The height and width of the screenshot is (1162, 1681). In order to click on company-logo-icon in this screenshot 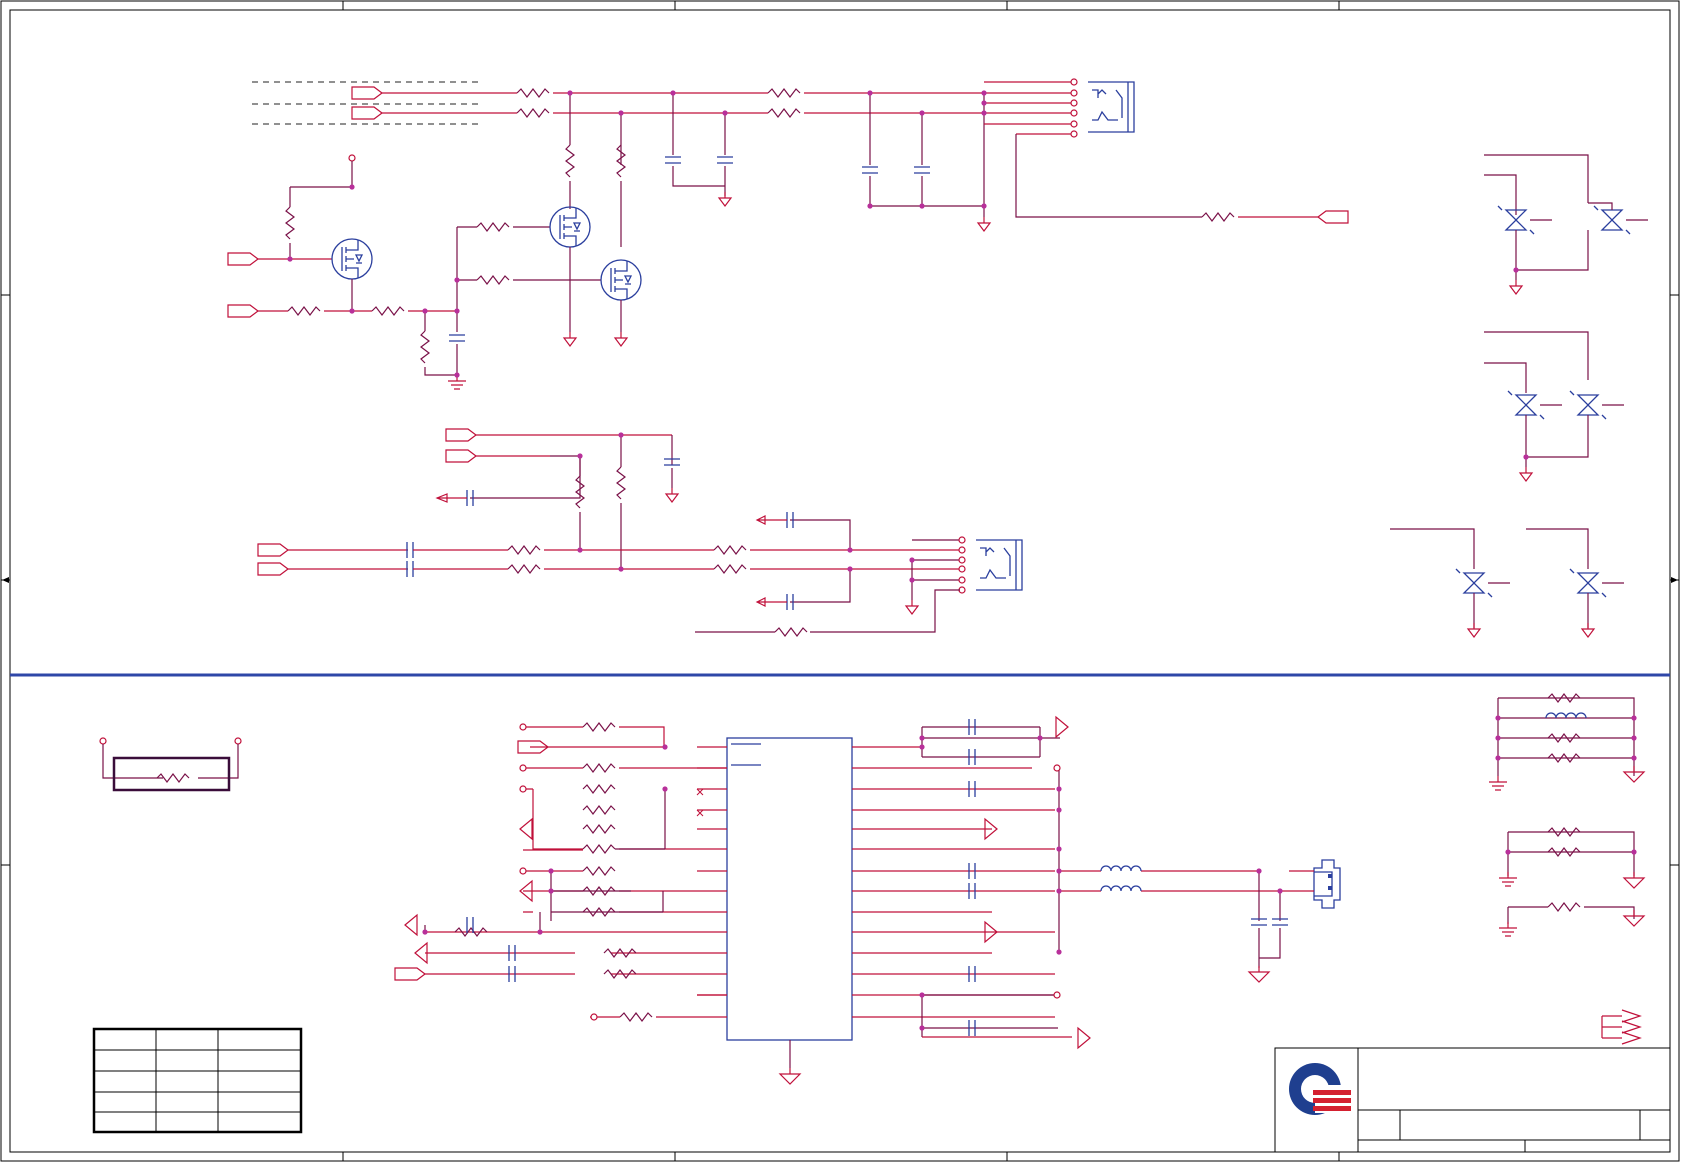, I will do `click(1320, 1089)`.